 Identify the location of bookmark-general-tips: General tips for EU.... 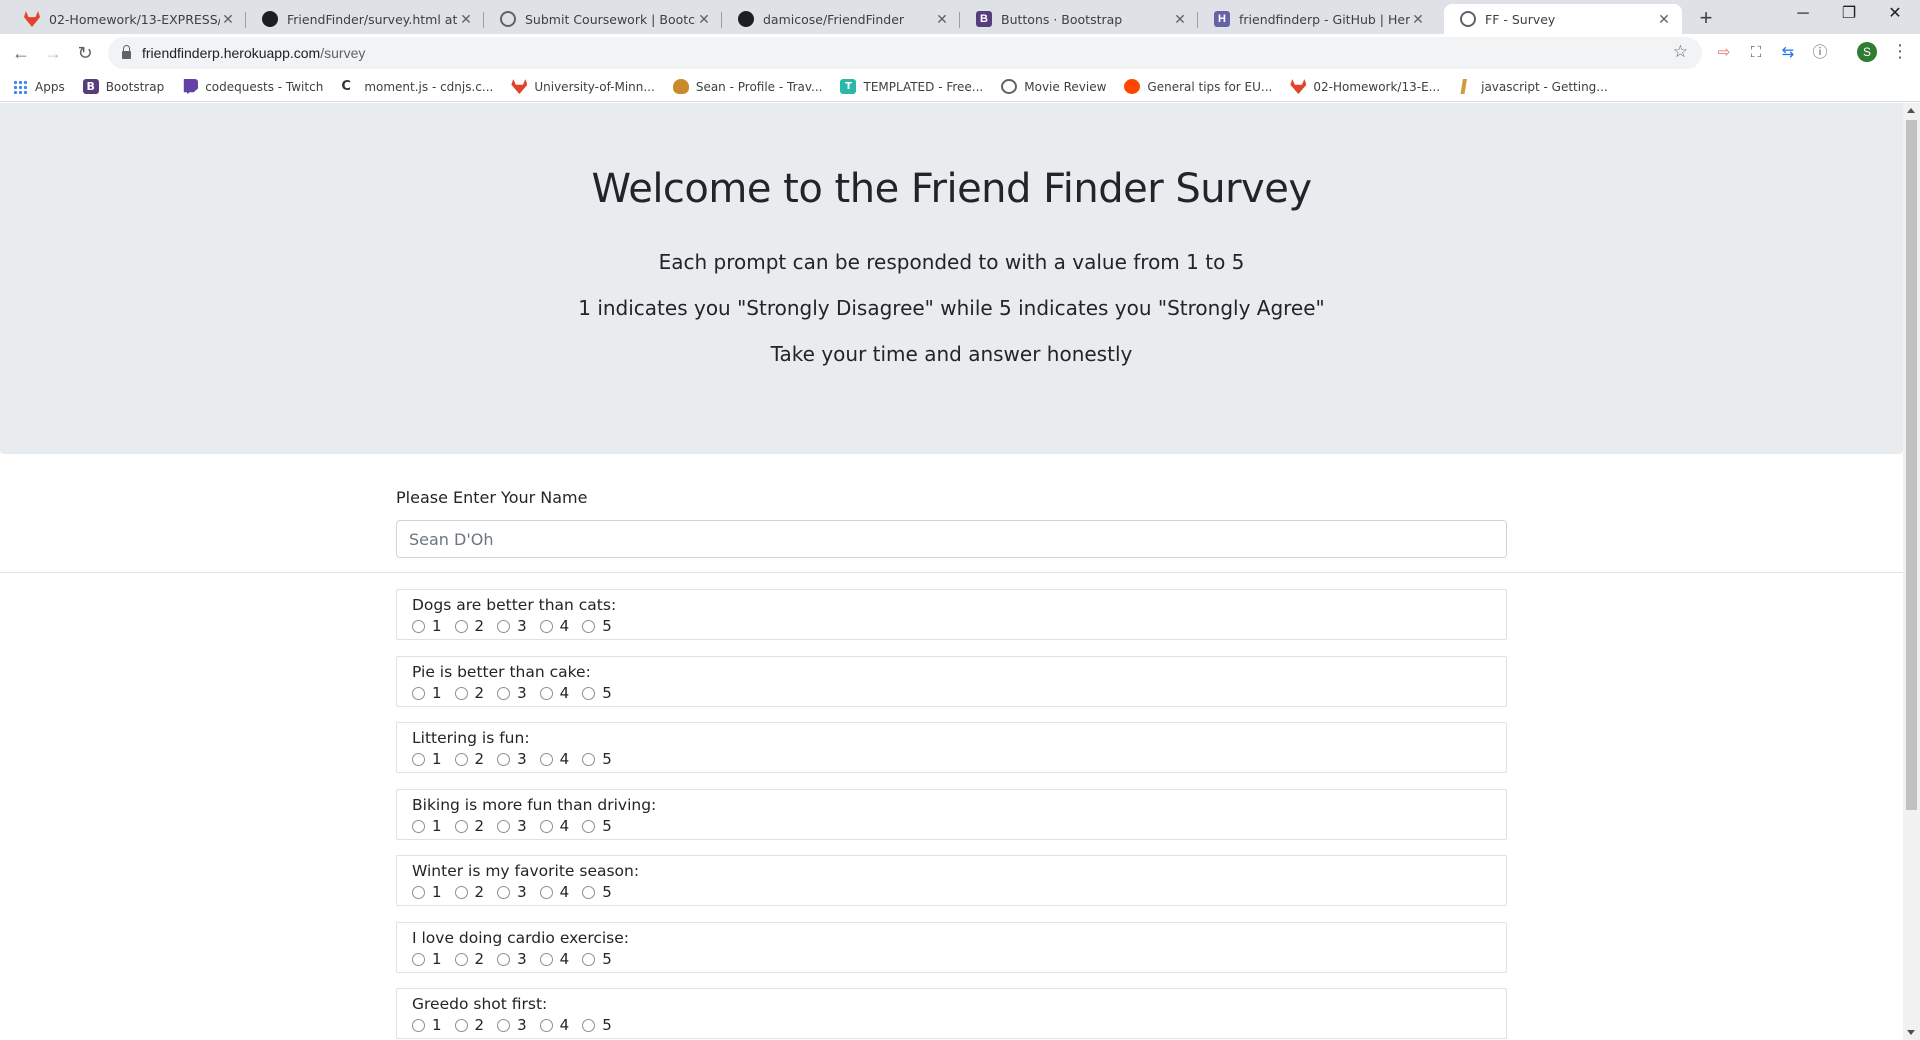
(1198, 86).